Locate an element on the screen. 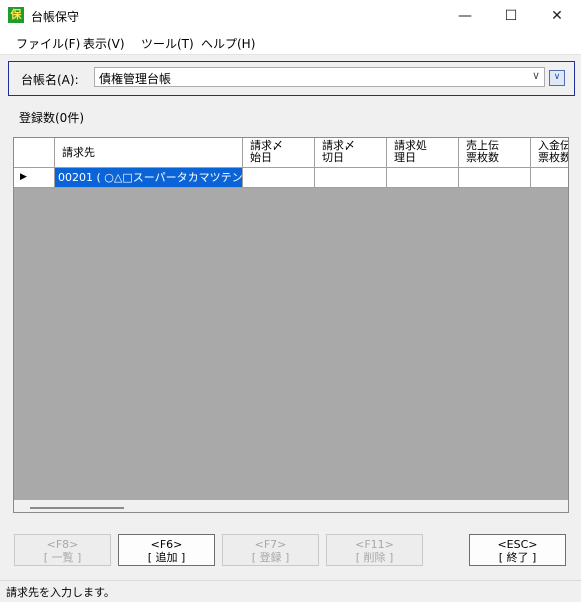  ledger-select: 債権管理台帳 ∨ is located at coordinates (319, 77).